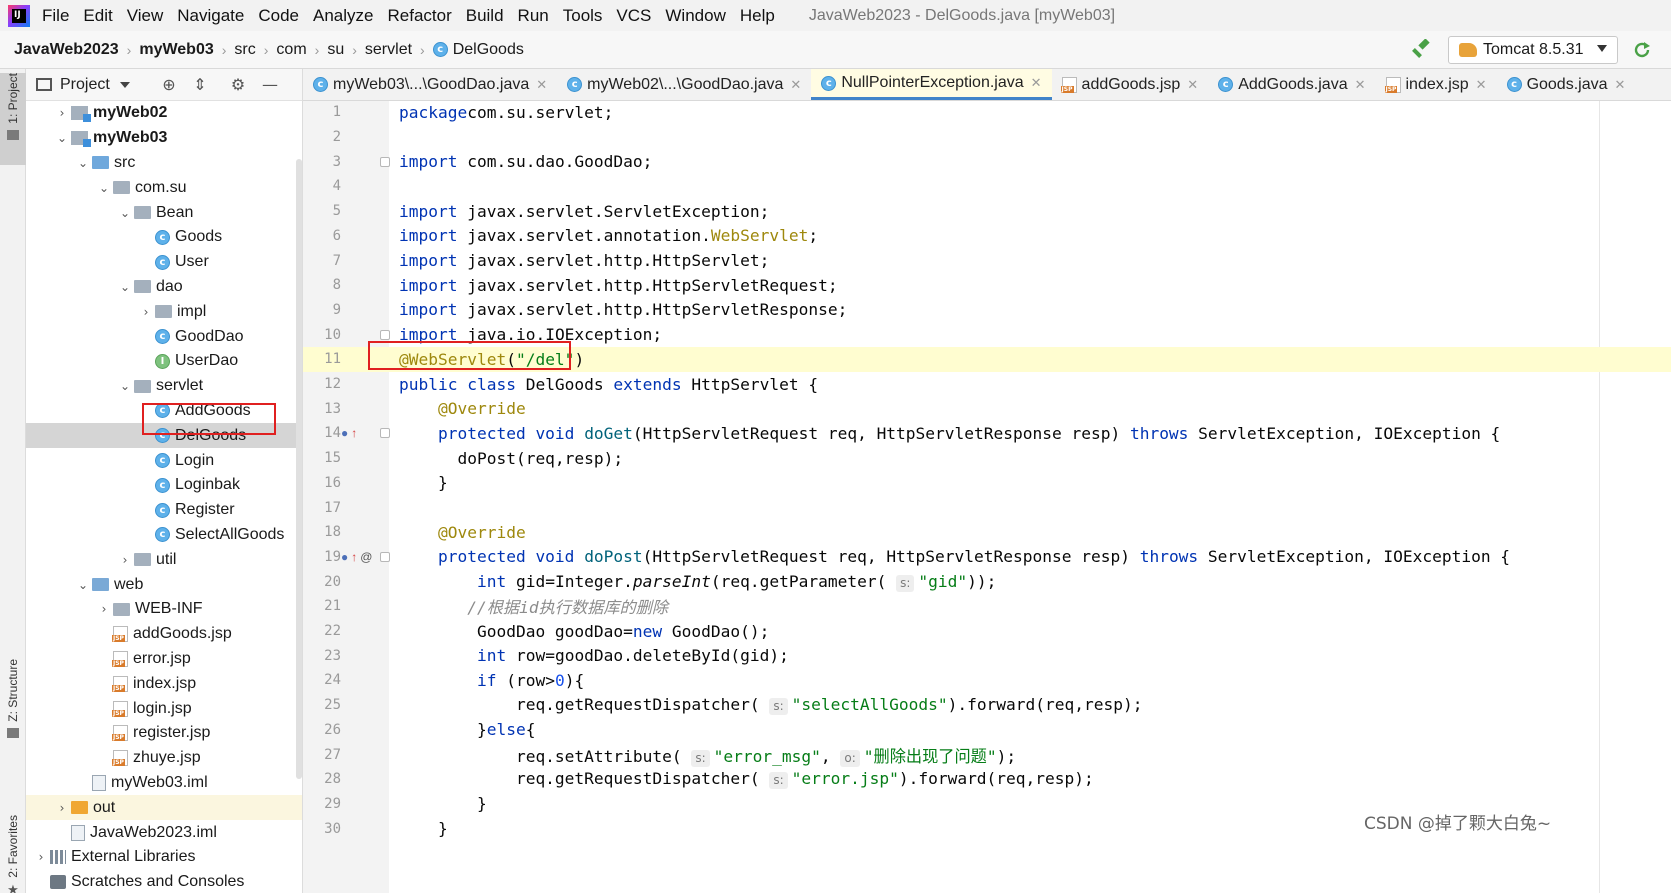 The height and width of the screenshot is (893, 1671). I want to click on tree-item-gooddao: c GoodDao, so click(164, 336).